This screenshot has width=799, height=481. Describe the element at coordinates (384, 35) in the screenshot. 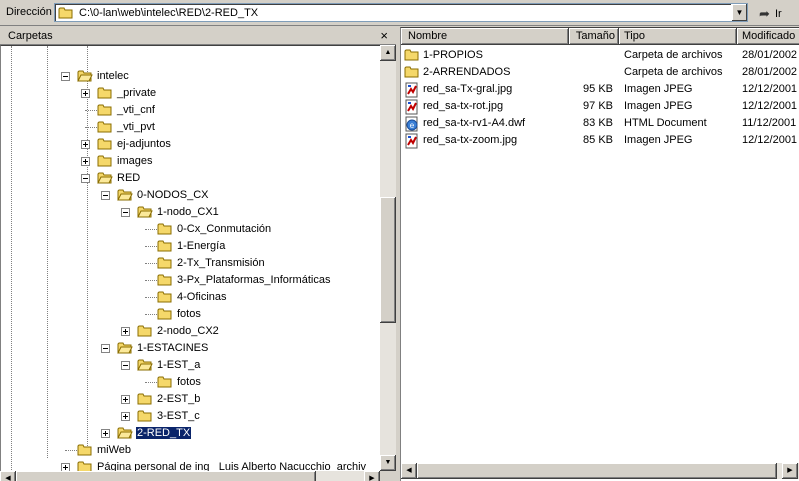

I see `close-icon: ×` at that location.